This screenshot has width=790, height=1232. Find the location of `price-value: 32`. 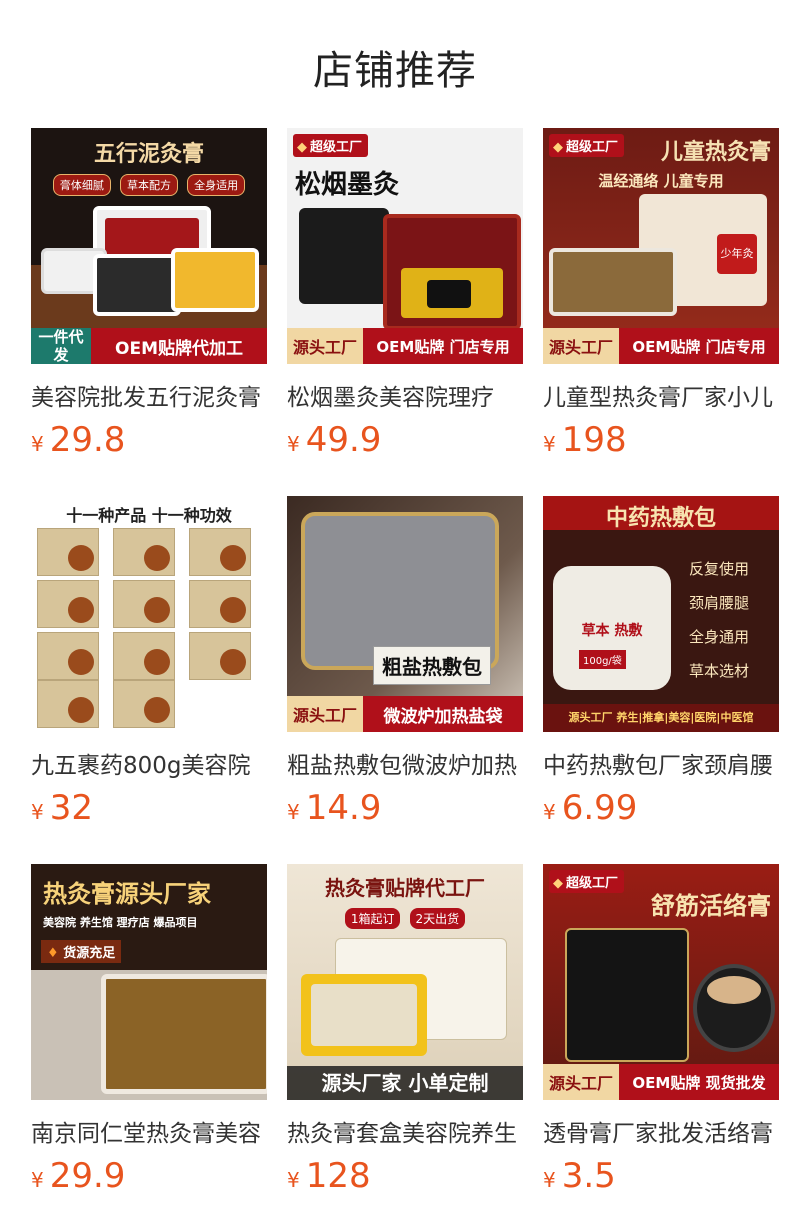

price-value: 32 is located at coordinates (71, 808).